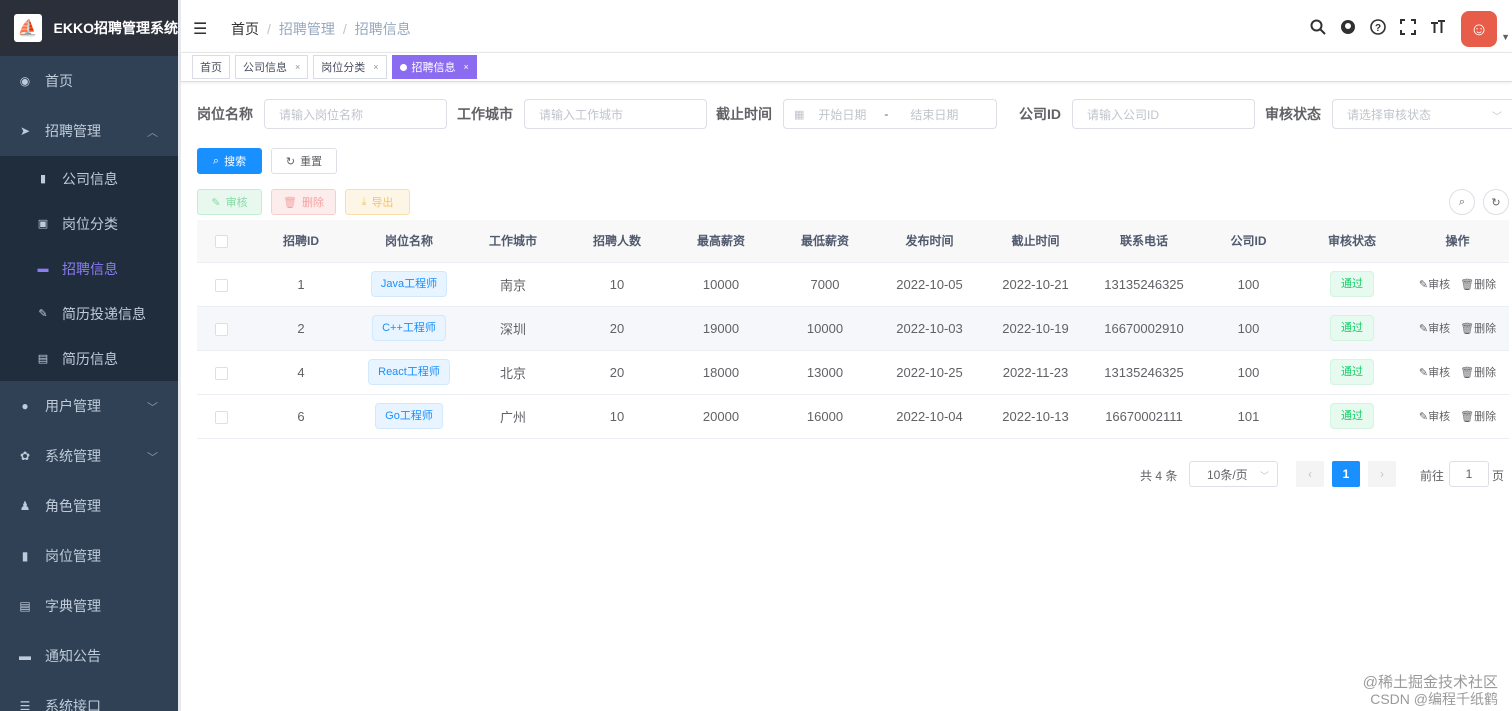 The height and width of the screenshot is (711, 1512). Describe the element at coordinates (1505, 37) in the screenshot. I see `caret-down-icon: ▼` at that location.